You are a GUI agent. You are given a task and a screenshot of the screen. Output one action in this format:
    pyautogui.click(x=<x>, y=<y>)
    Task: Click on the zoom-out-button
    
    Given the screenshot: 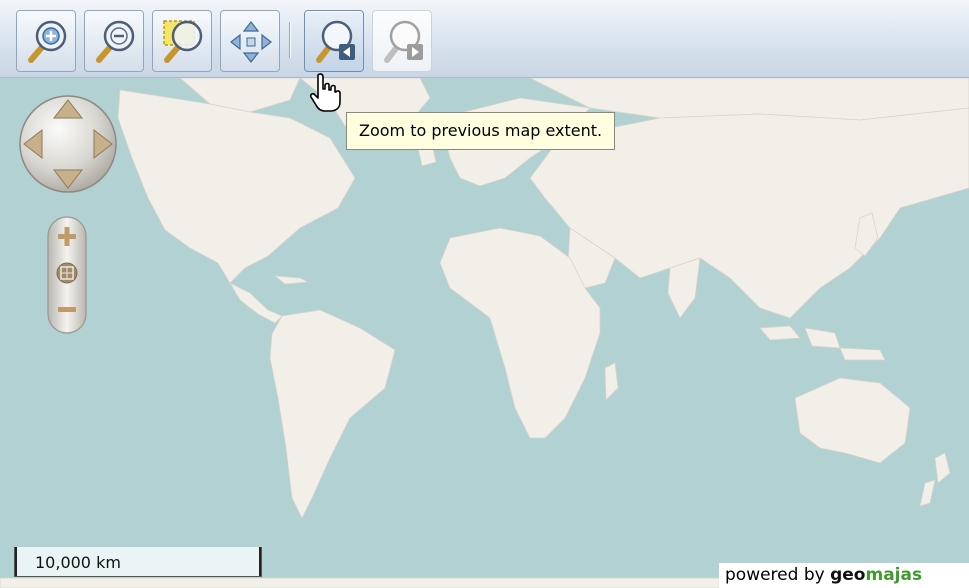 What is the action you would take?
    pyautogui.click(x=114, y=41)
    